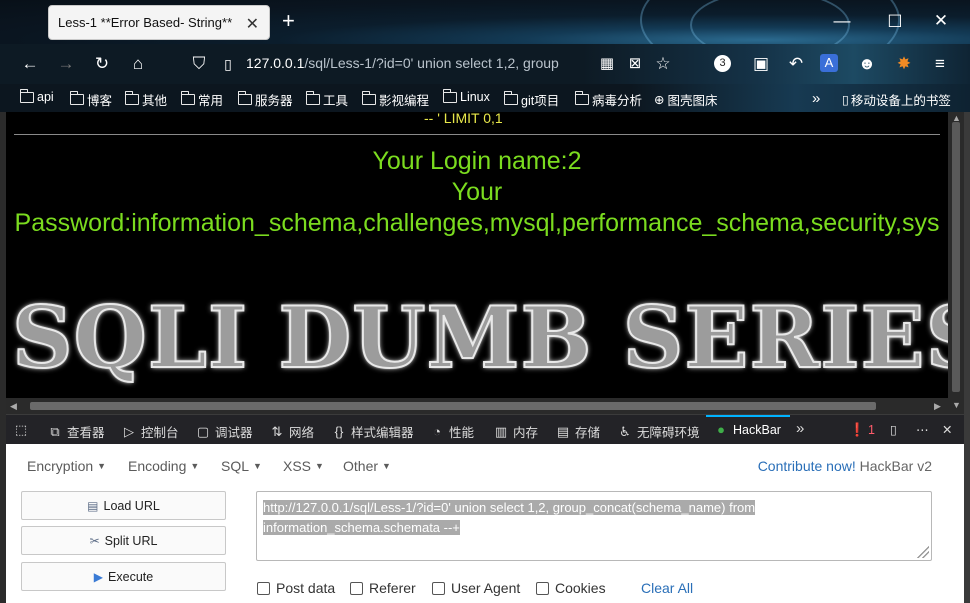 The image size is (970, 603). Describe the element at coordinates (896, 99) in the screenshot. I see `mobile-bookmarks: ▯ 移动设备上的书签` at that location.